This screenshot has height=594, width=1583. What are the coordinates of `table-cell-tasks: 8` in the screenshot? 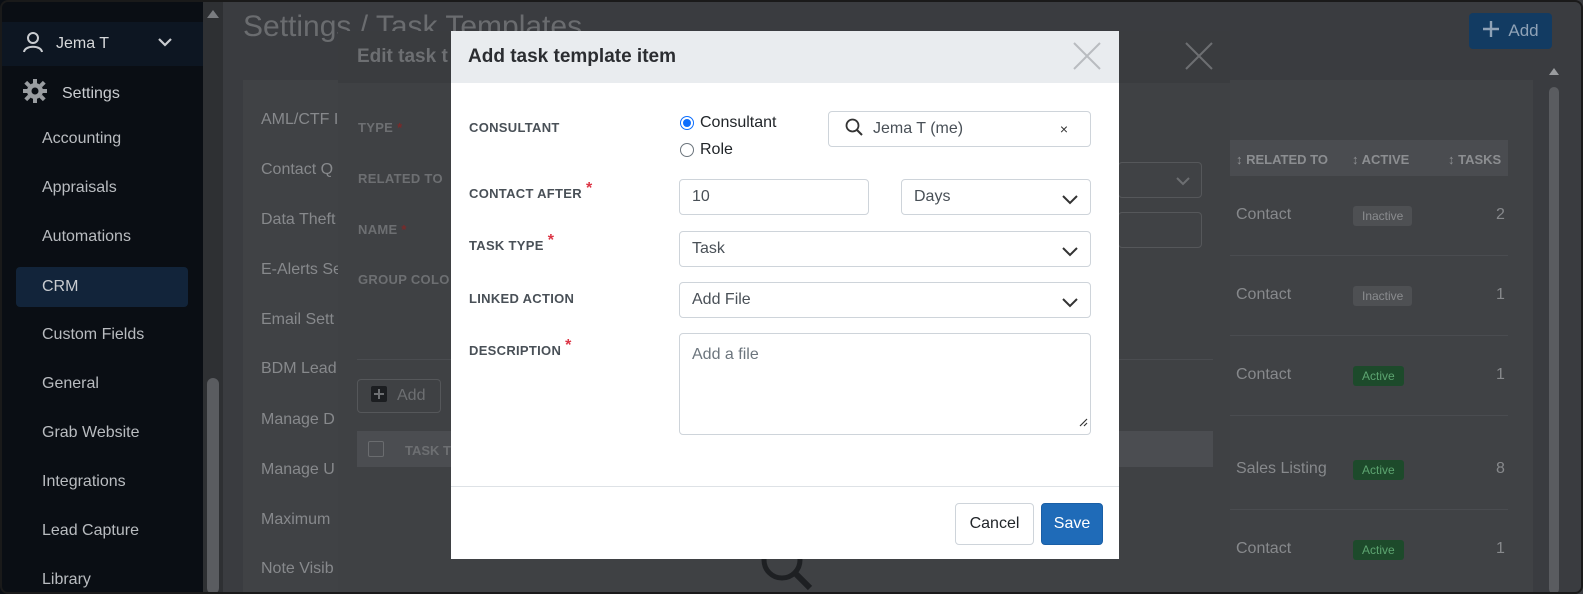 It's located at (1500, 468).